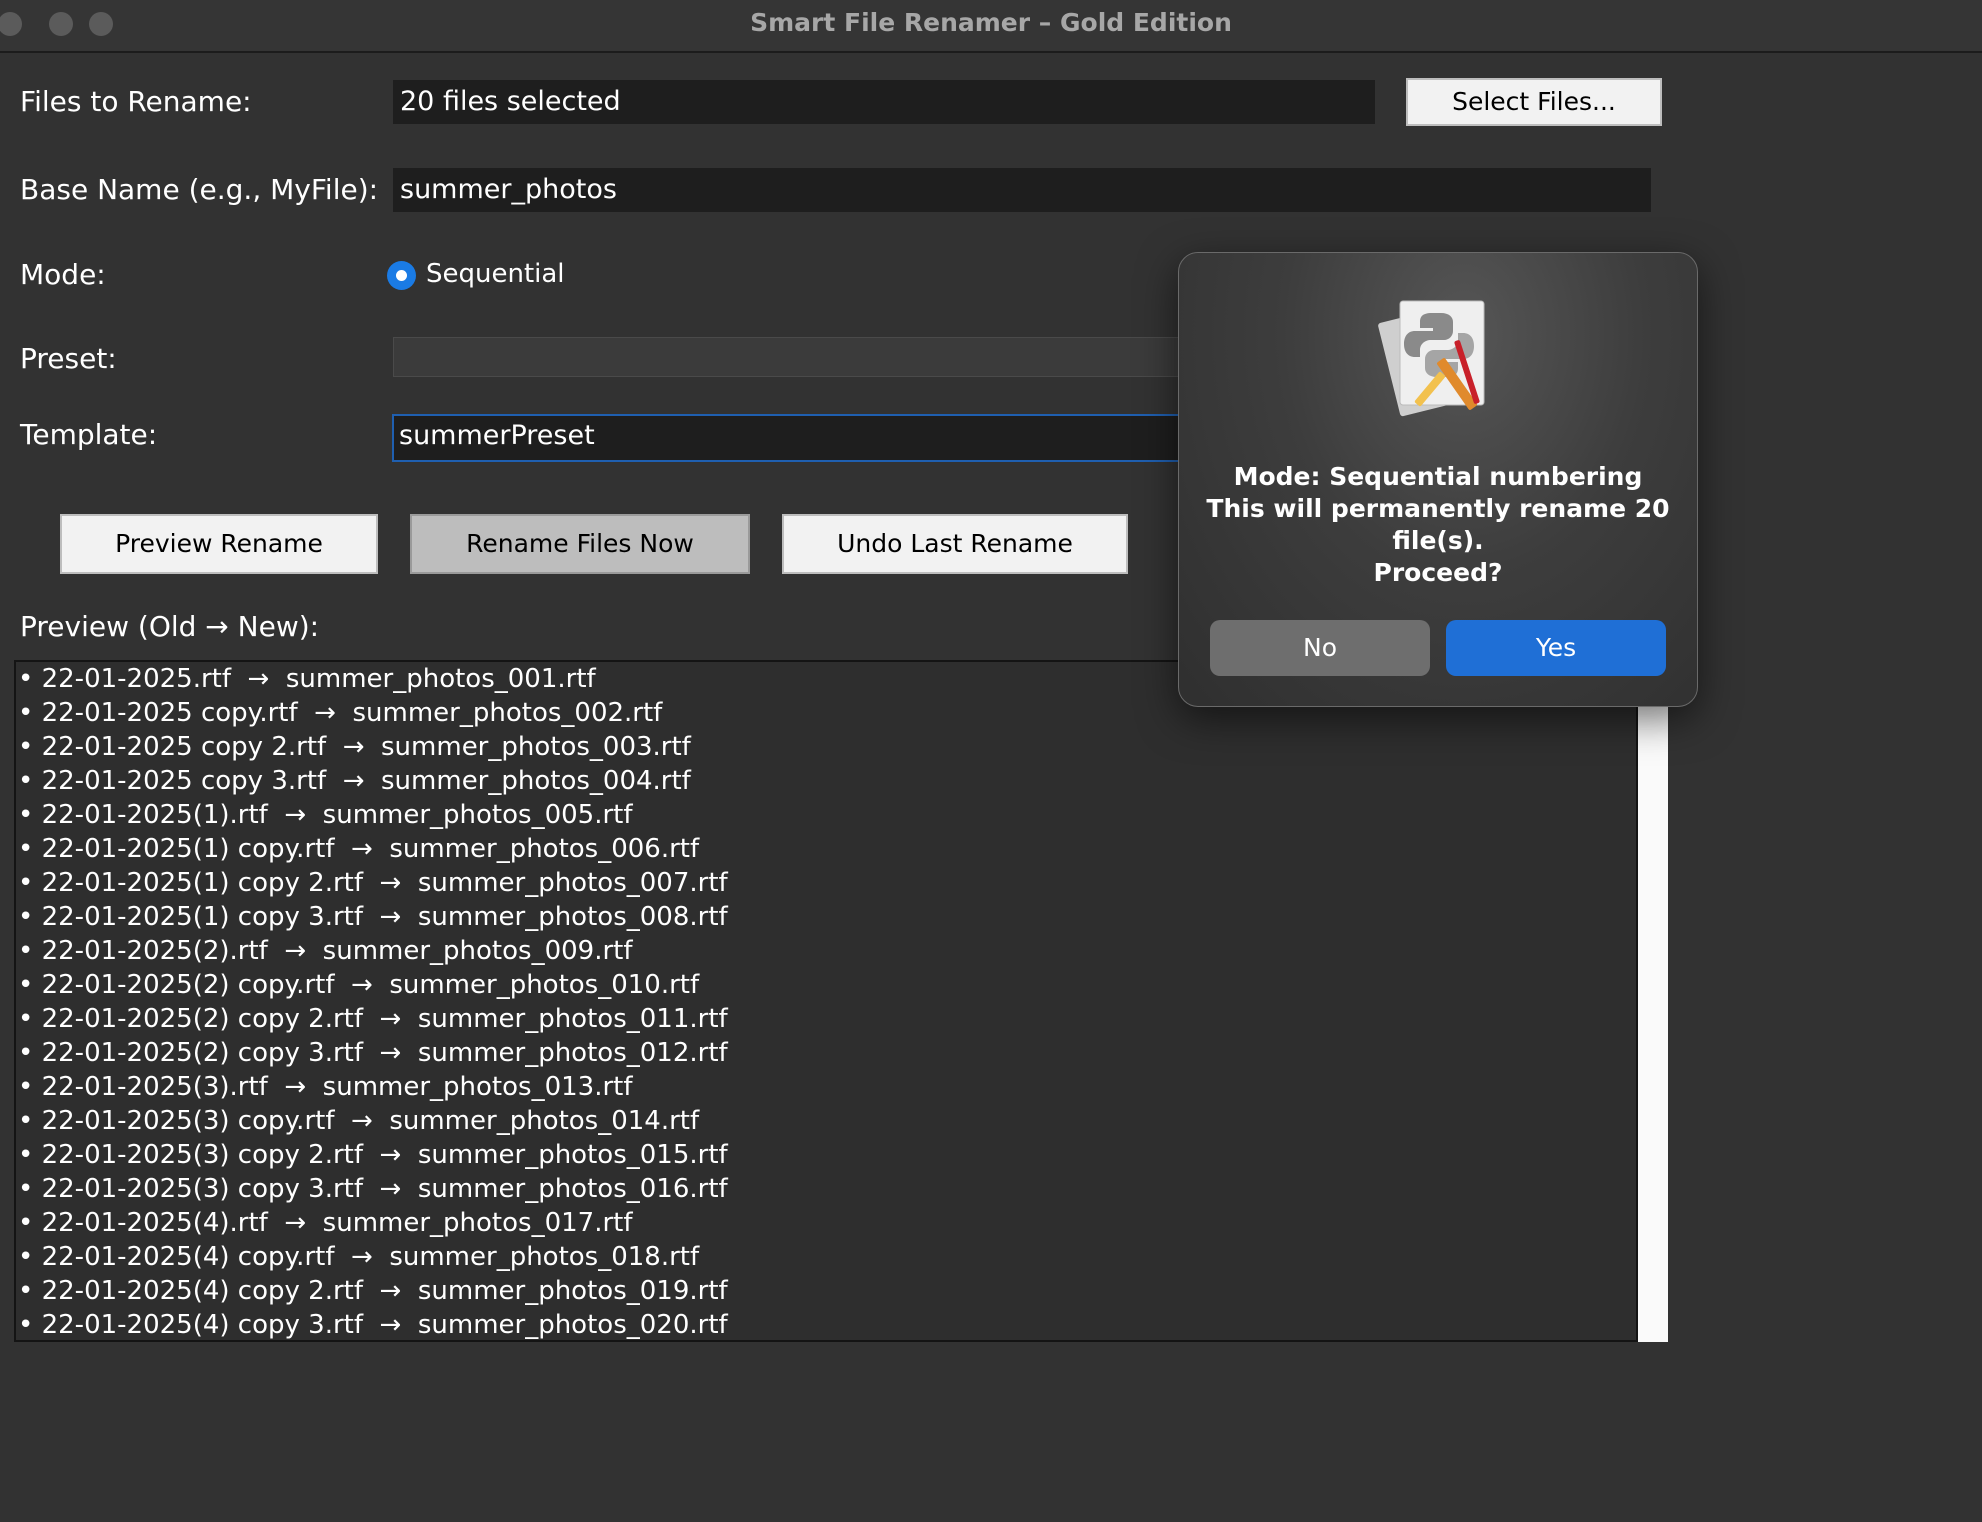 The image size is (1982, 1522). What do you see at coordinates (1653, 1001) in the screenshot?
I see `preview-scrollbar` at bounding box center [1653, 1001].